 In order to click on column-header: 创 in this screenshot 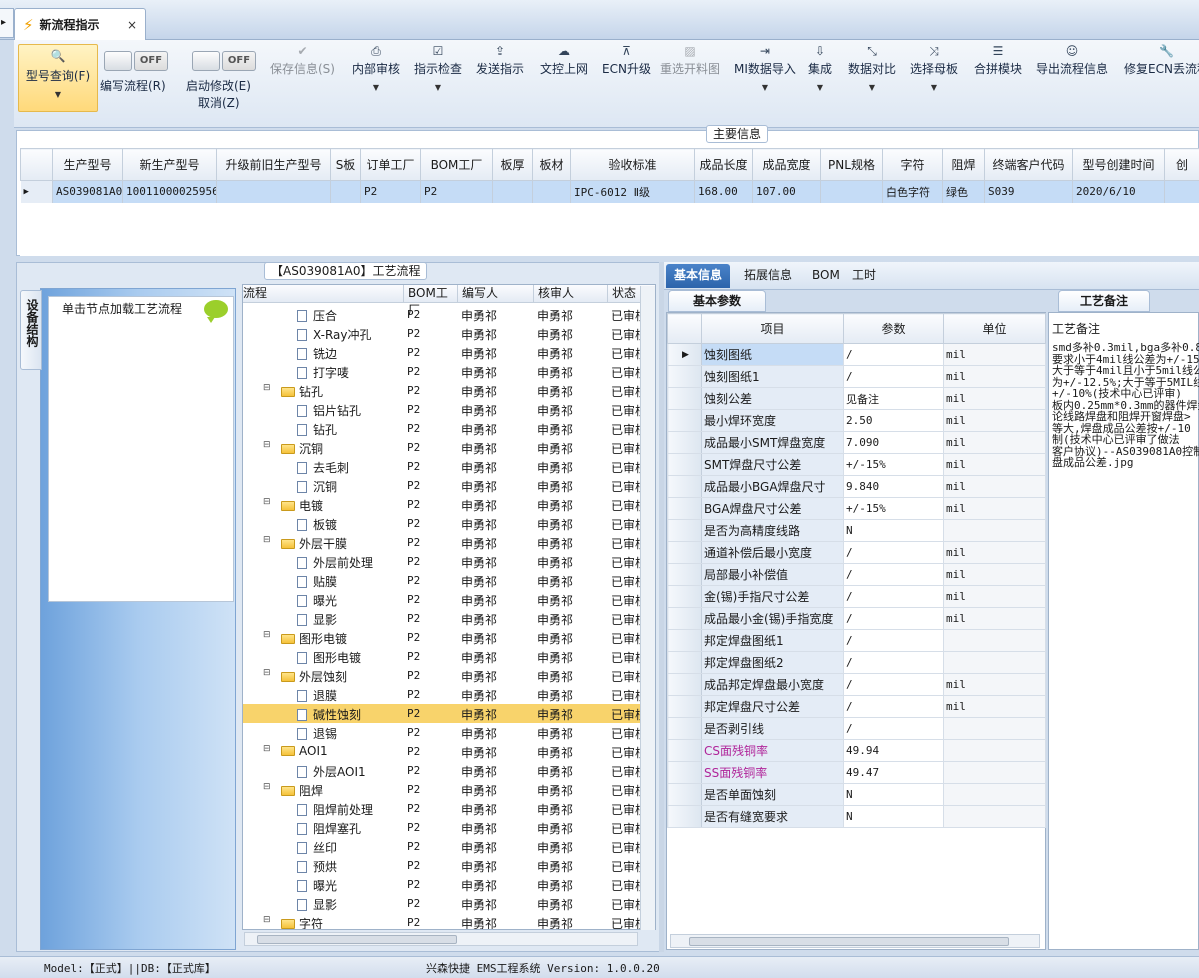, I will do `click(1181, 164)`.